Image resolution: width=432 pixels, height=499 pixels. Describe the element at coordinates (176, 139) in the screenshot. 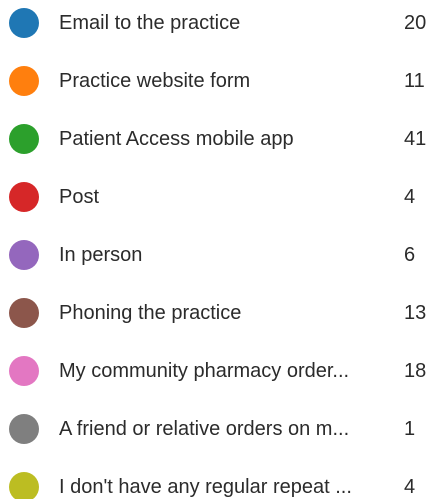

I see `legend-item-label: Patient Access mobile app` at that location.